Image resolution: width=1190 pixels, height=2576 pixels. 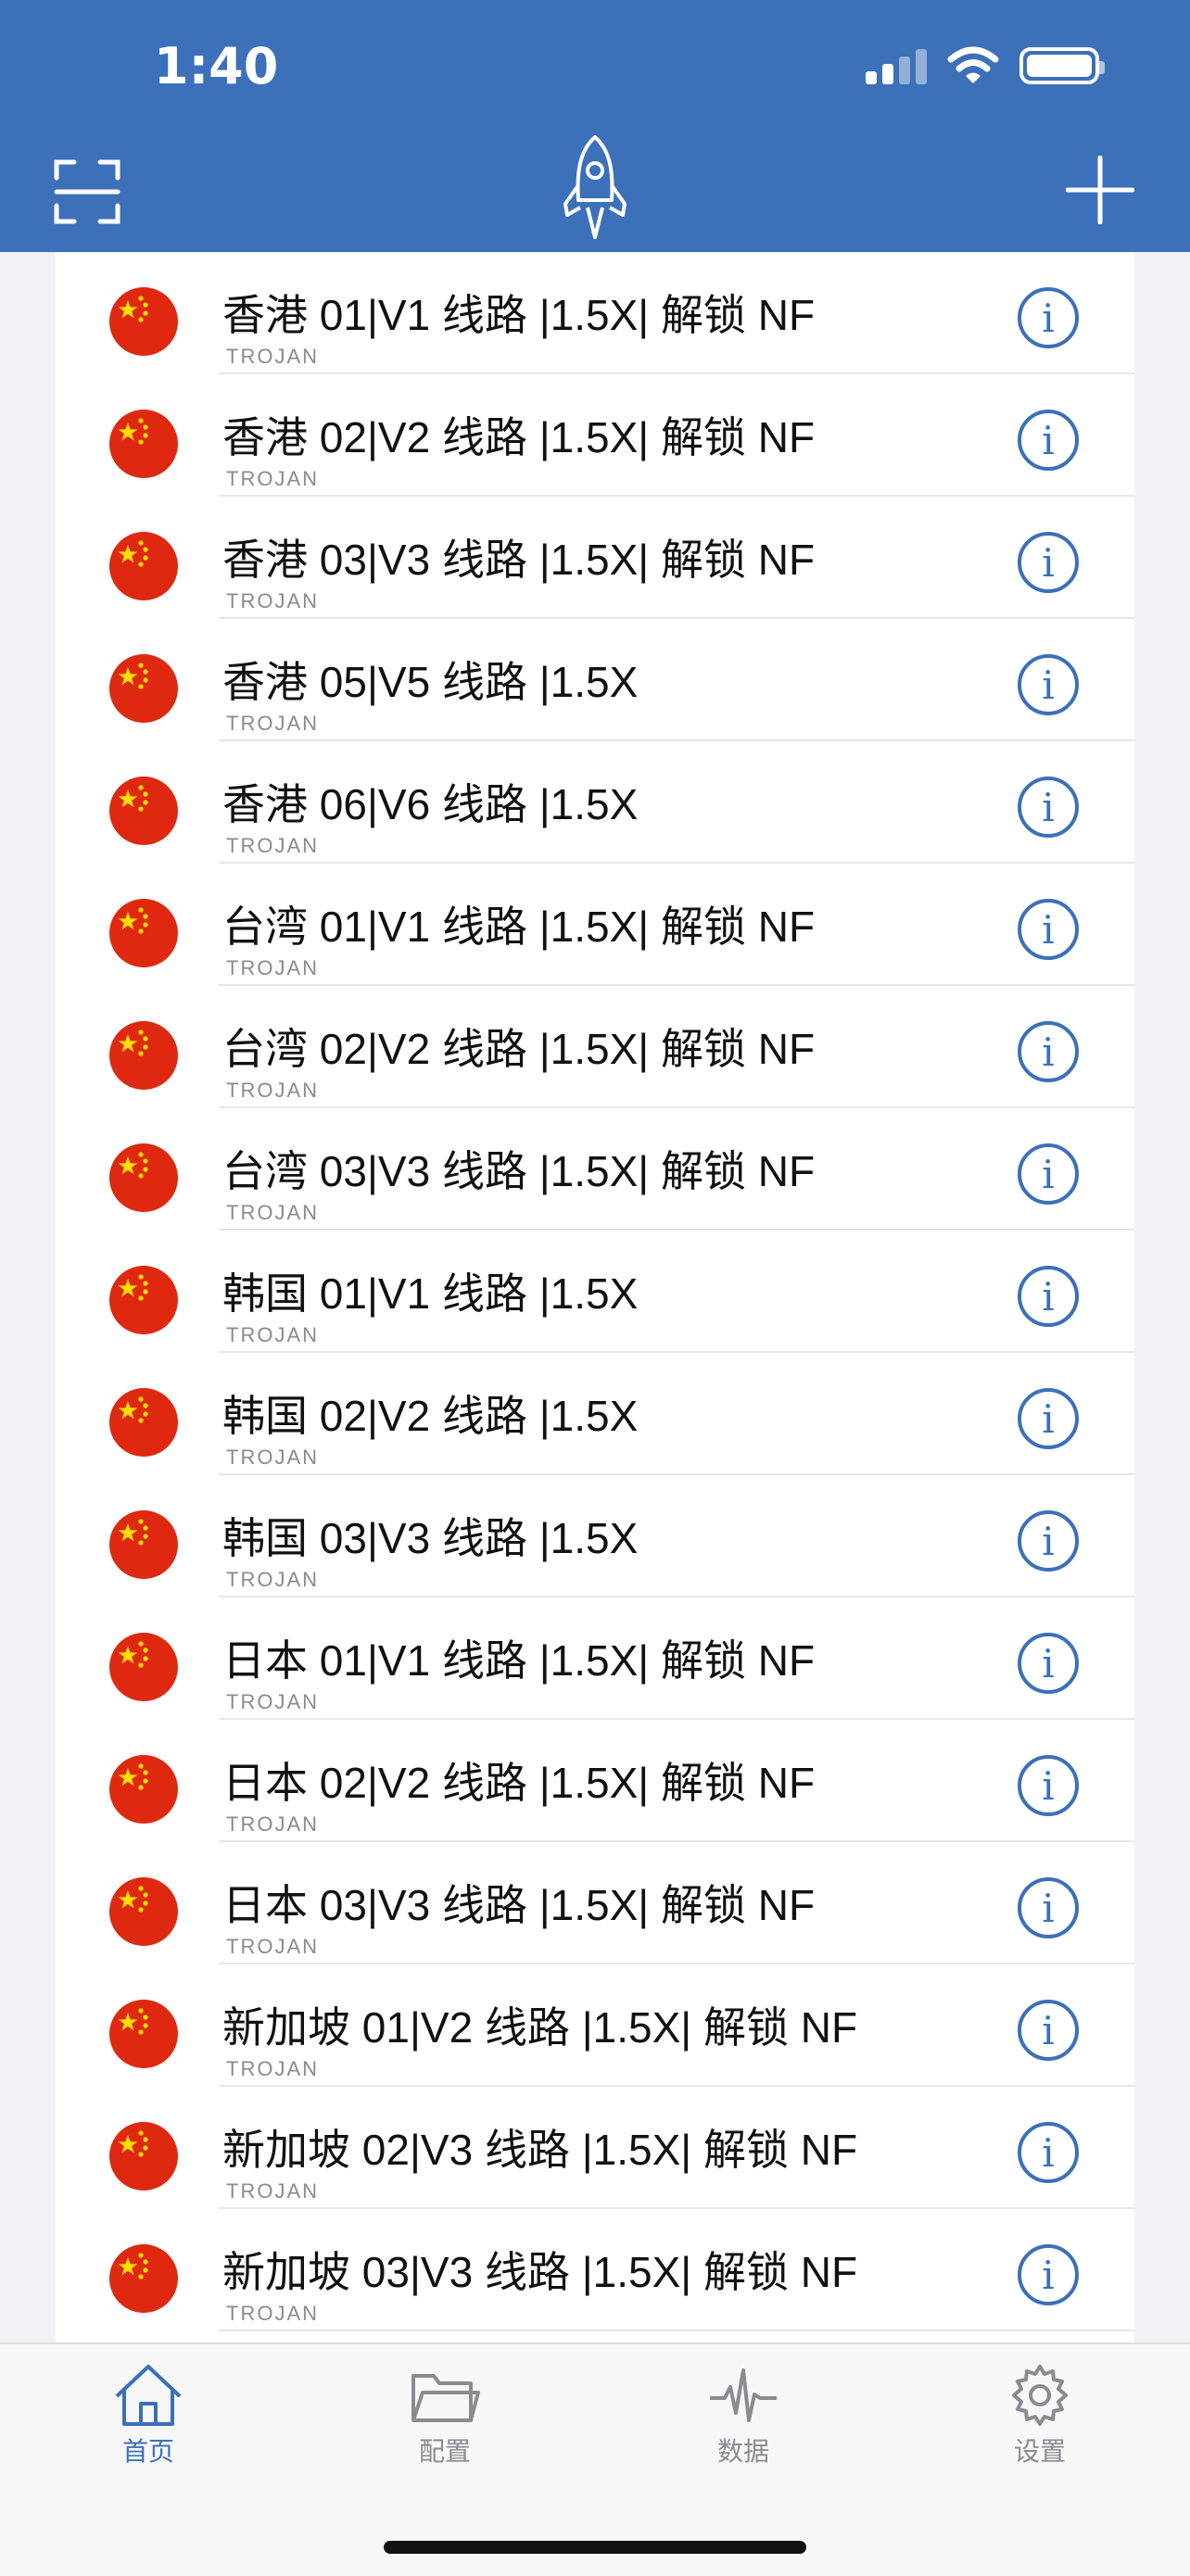 I want to click on server-row: 香港 01|V1 线路 |1.5X| 解锁 NF TROJAN i, so click(x=595, y=313).